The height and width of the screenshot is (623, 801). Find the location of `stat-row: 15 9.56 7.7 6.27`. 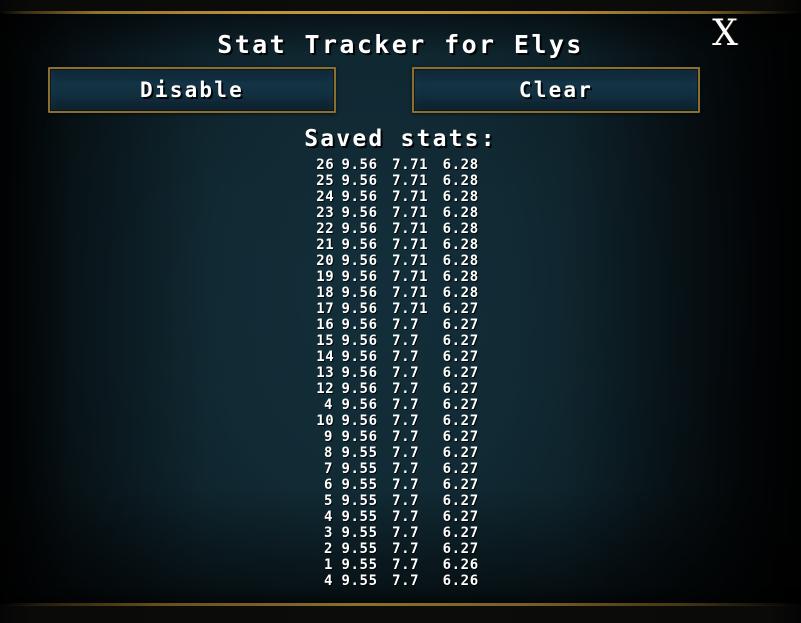

stat-row: 15 9.56 7.7 6.27 is located at coordinates (400, 341).